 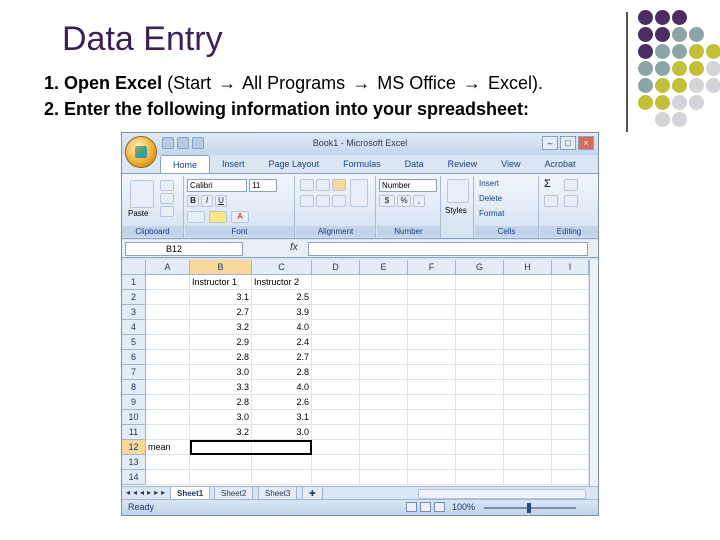 What do you see at coordinates (221, 432) in the screenshot?
I see `cell-b11: 3.2` at bounding box center [221, 432].